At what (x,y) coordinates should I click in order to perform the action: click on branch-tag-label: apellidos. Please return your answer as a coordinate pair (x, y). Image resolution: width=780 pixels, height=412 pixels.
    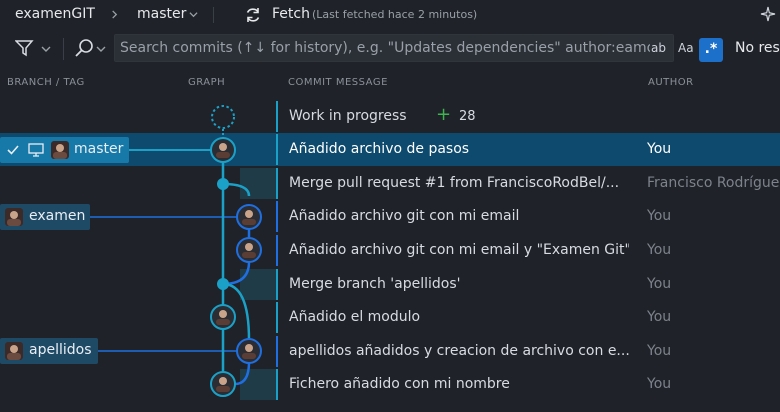
    Looking at the image, I should click on (60, 350).